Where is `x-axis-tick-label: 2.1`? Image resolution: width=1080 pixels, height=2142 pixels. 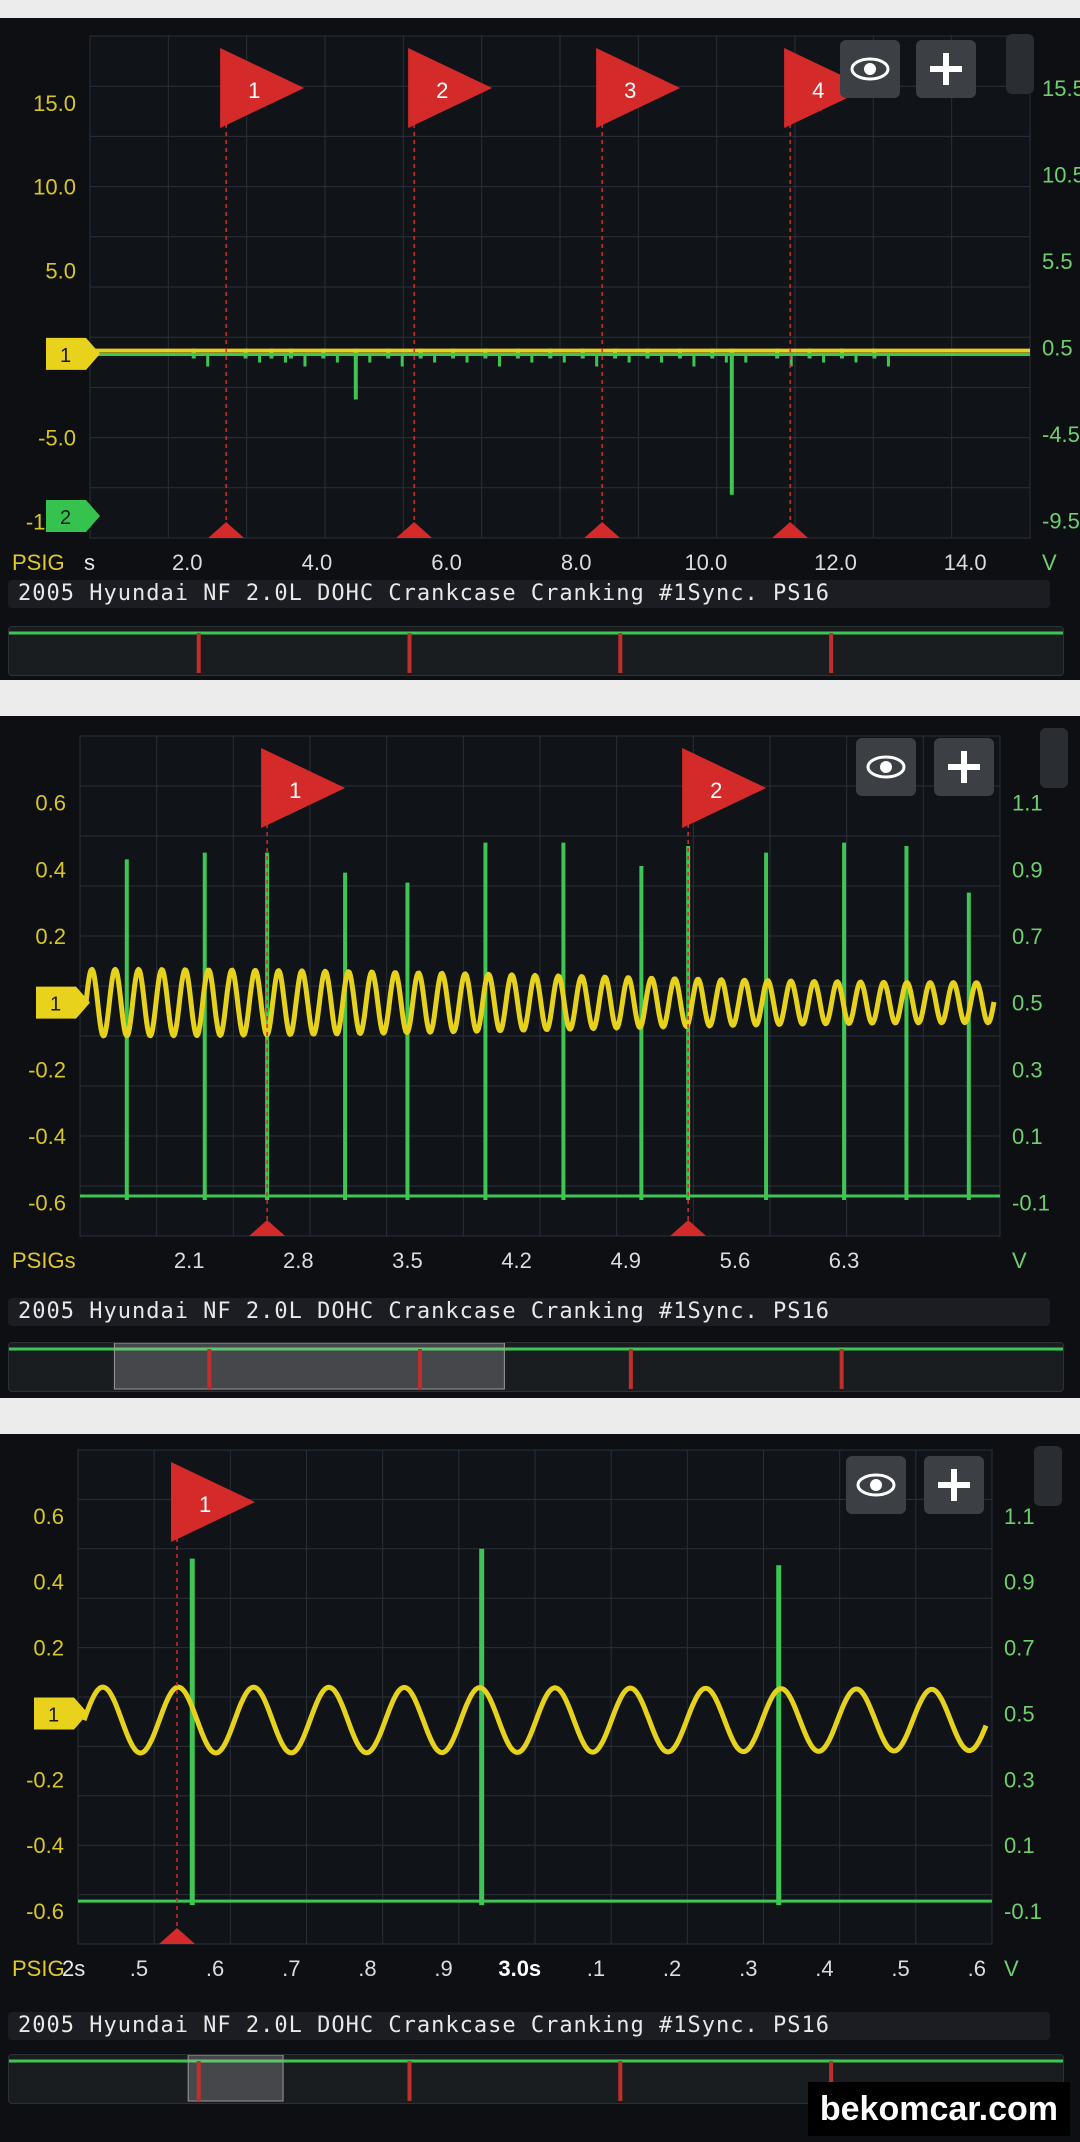 x-axis-tick-label: 2.1 is located at coordinates (189, 1260).